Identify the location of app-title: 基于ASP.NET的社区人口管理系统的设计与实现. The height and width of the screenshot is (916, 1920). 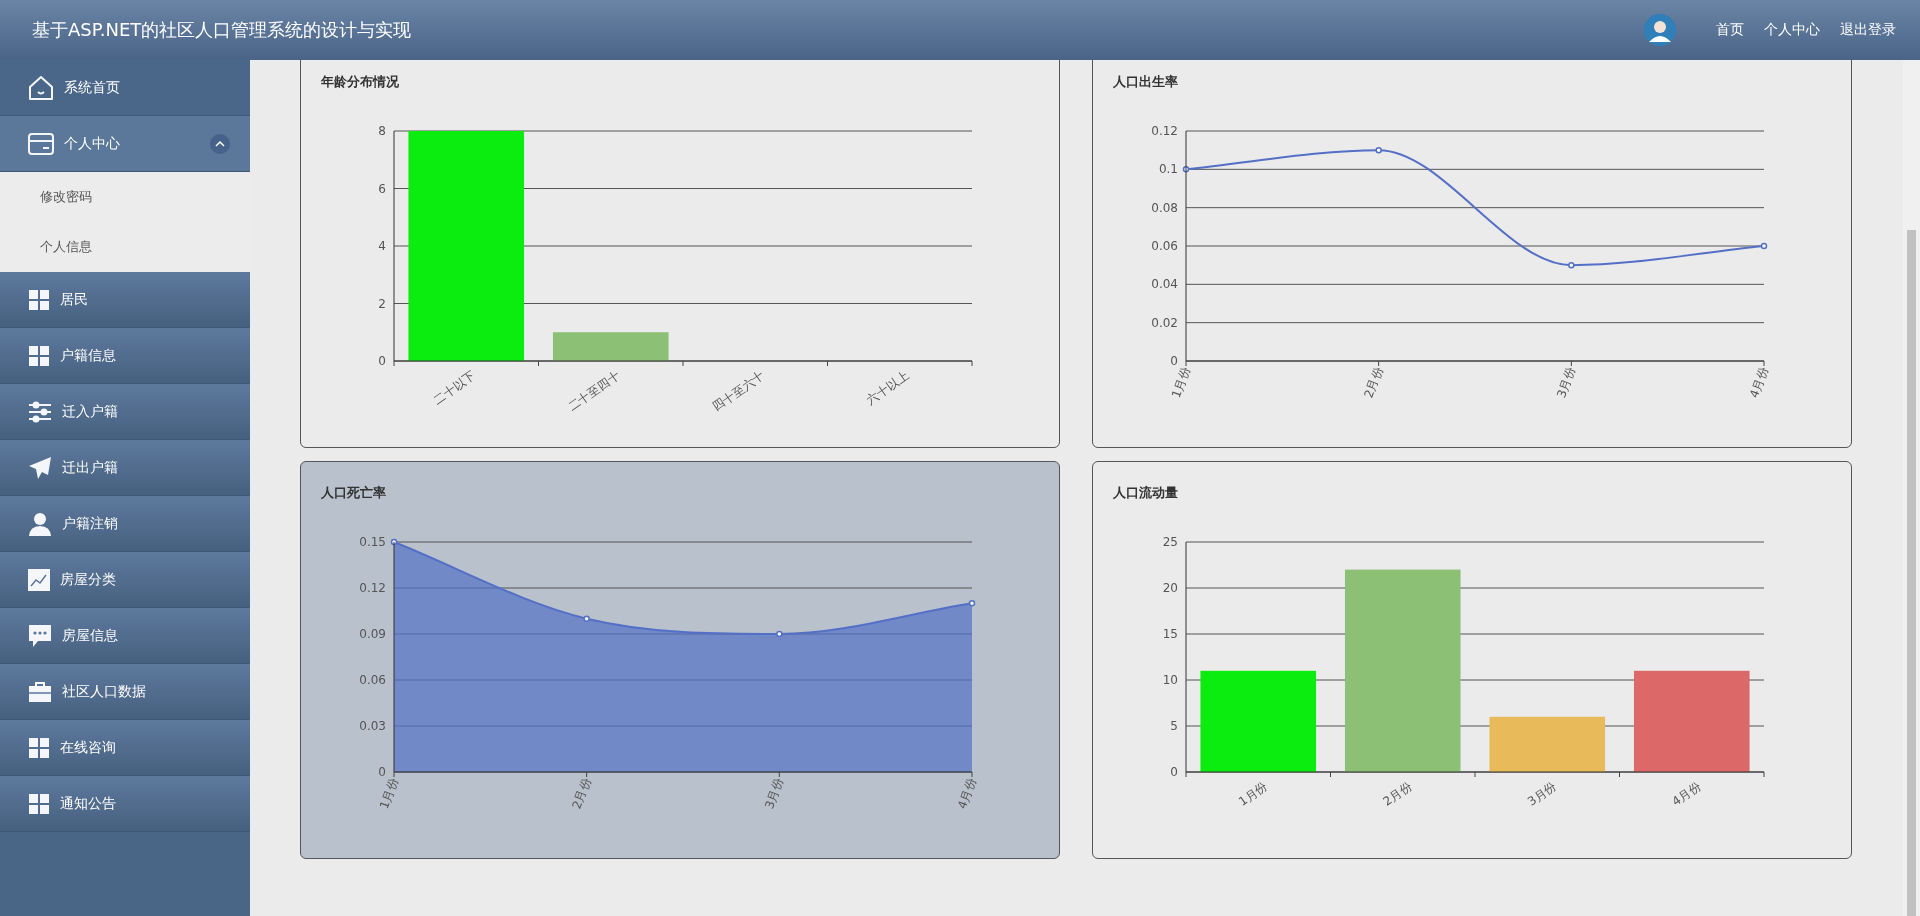
(222, 30).